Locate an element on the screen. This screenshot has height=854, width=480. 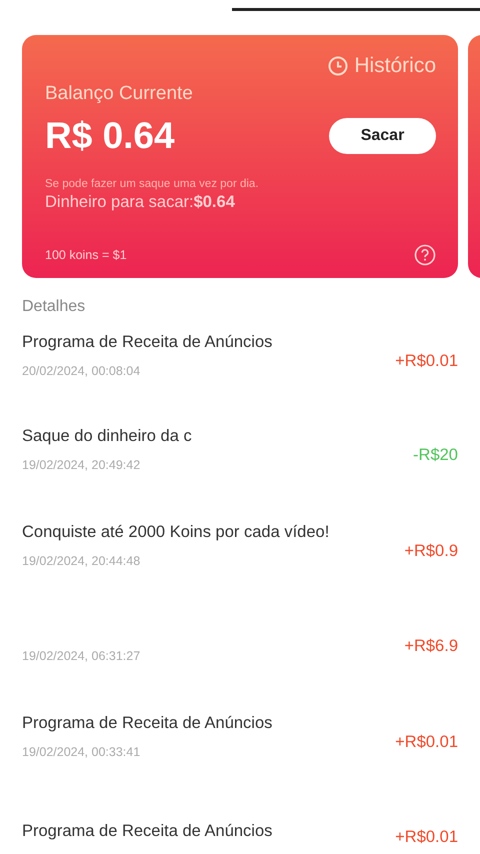
transaction-amount: +R$6.9 is located at coordinates (431, 646).